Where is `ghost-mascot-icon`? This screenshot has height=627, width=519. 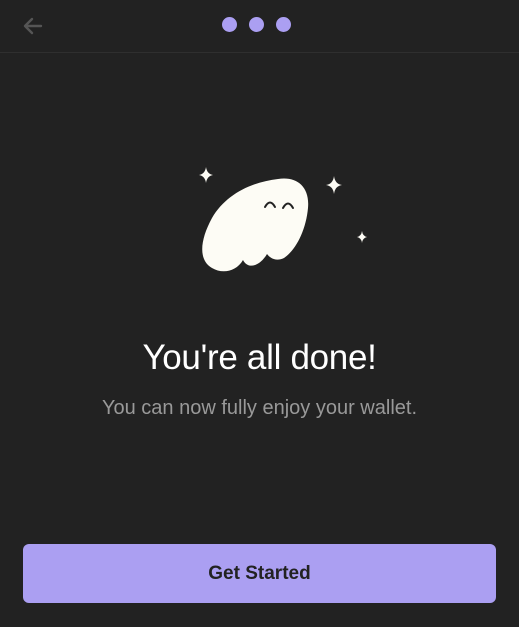 ghost-mascot-icon is located at coordinates (255, 225).